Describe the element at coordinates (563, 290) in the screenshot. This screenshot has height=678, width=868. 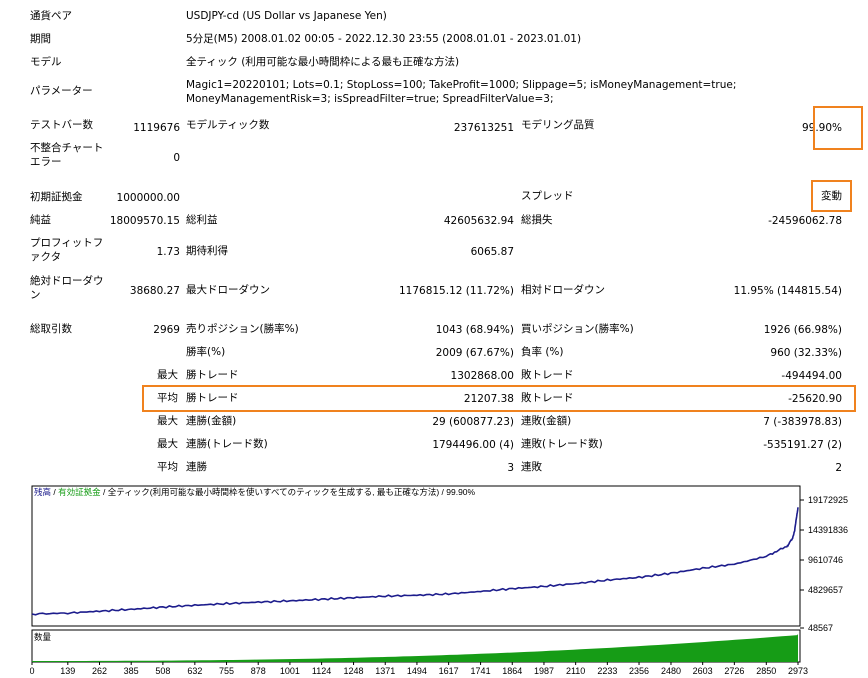
I see `rel-dd-label: 相対ドローダウン` at that location.